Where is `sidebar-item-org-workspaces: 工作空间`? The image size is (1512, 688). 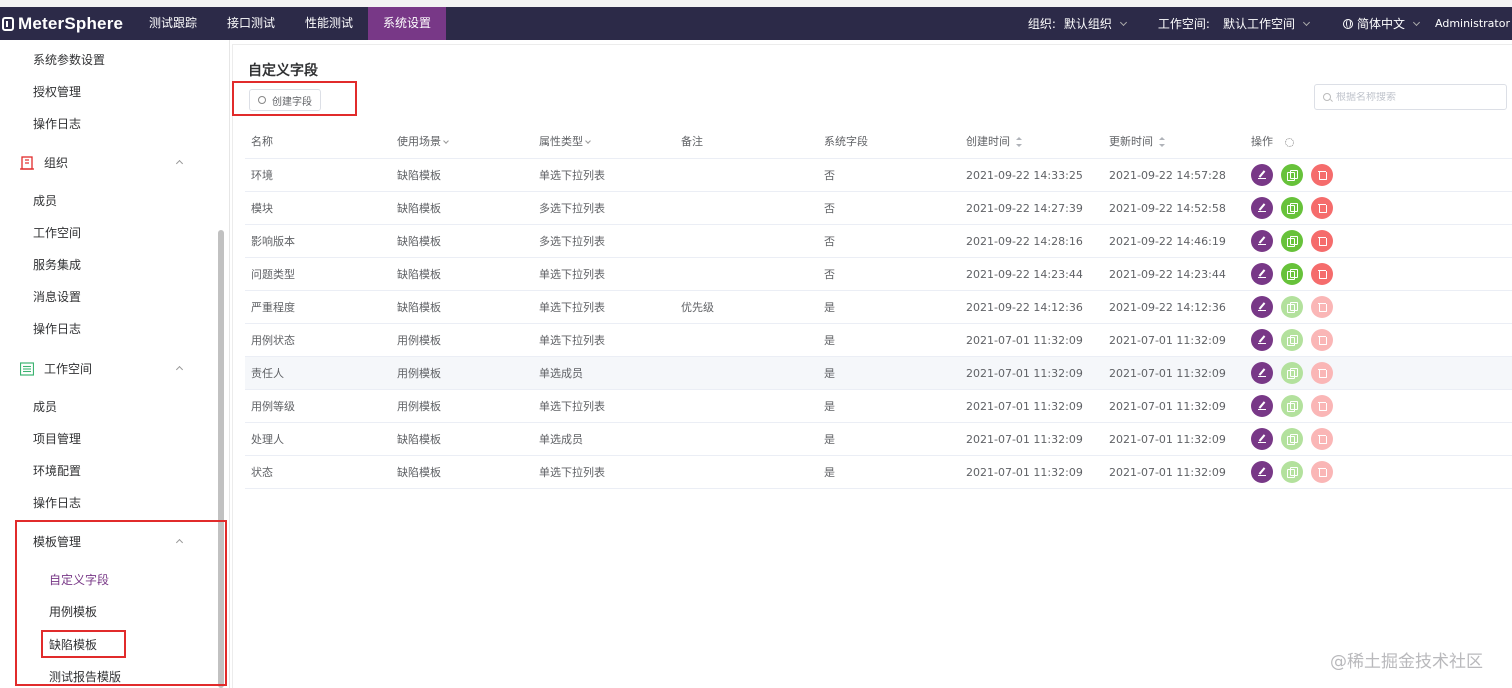 sidebar-item-org-workspaces: 工作空间 is located at coordinates (57, 233).